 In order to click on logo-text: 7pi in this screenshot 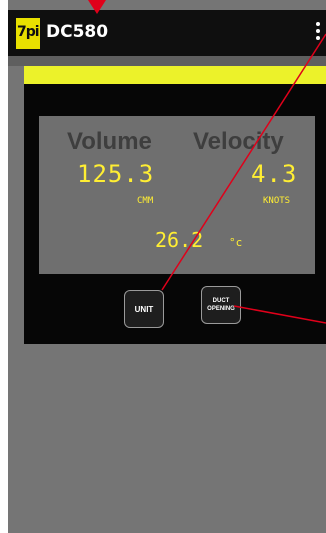, I will do `click(28, 32)`.